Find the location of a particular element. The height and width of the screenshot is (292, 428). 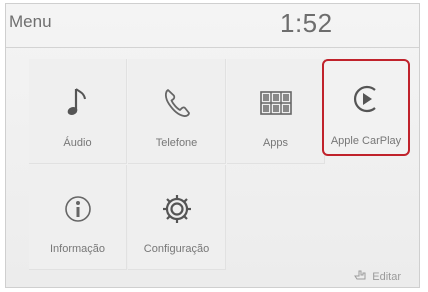

configuration-tile: Configuração is located at coordinates (177, 217).